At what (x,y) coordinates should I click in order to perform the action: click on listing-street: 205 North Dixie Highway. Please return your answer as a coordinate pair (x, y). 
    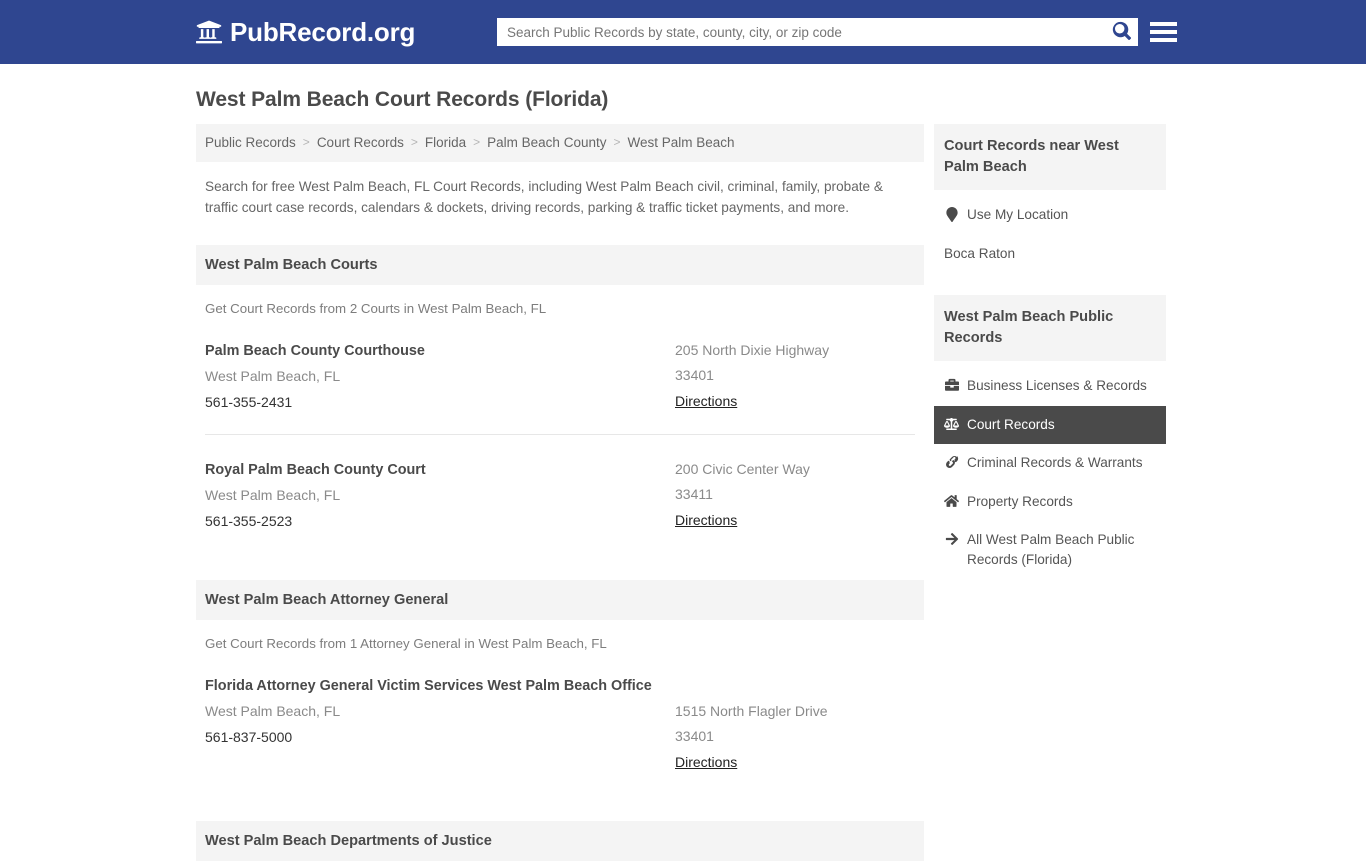
    Looking at the image, I should click on (752, 349).